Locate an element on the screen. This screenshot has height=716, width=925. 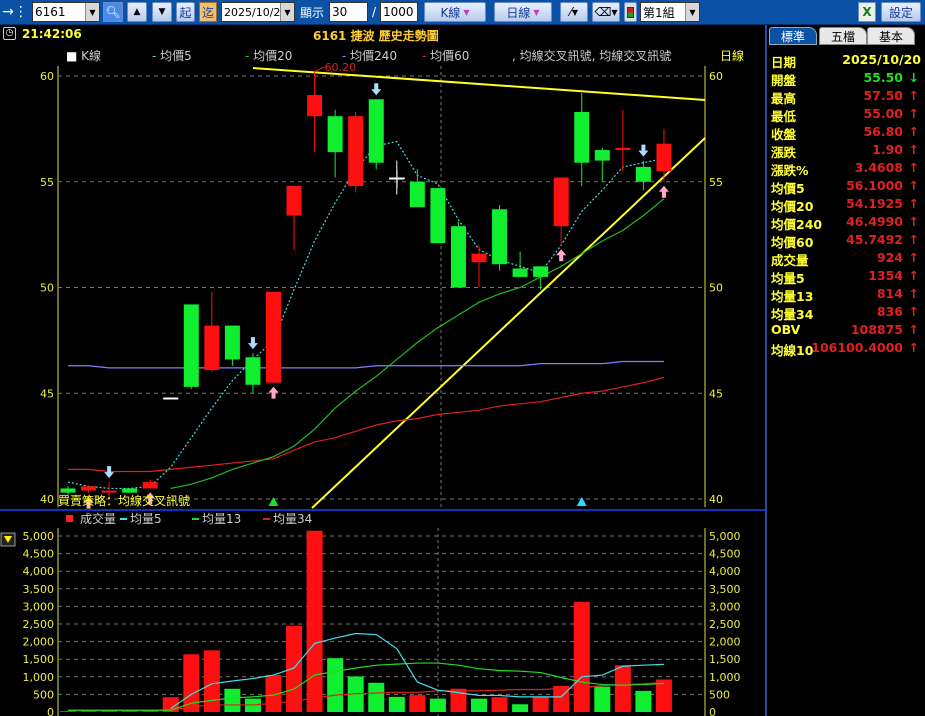
date-select: 2025/10/20 ▼ is located at coordinates (258, 12).